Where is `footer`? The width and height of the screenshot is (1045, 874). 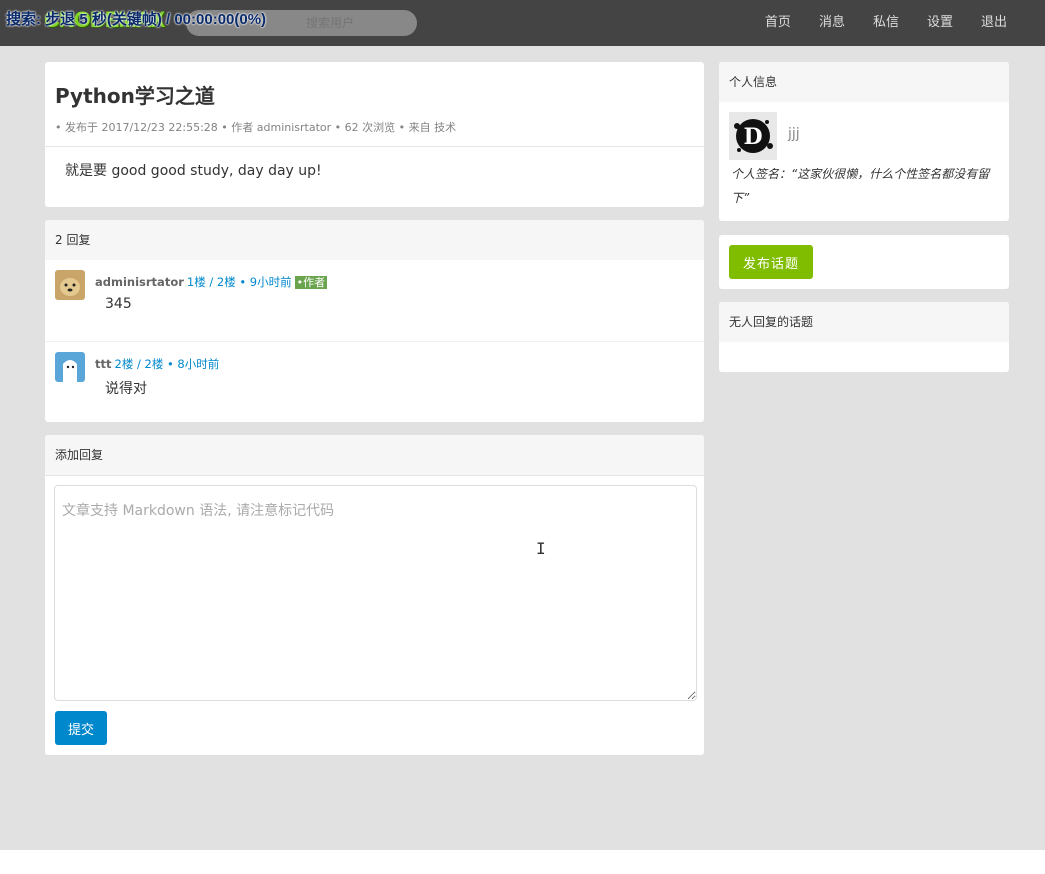
footer is located at coordinates (522, 862).